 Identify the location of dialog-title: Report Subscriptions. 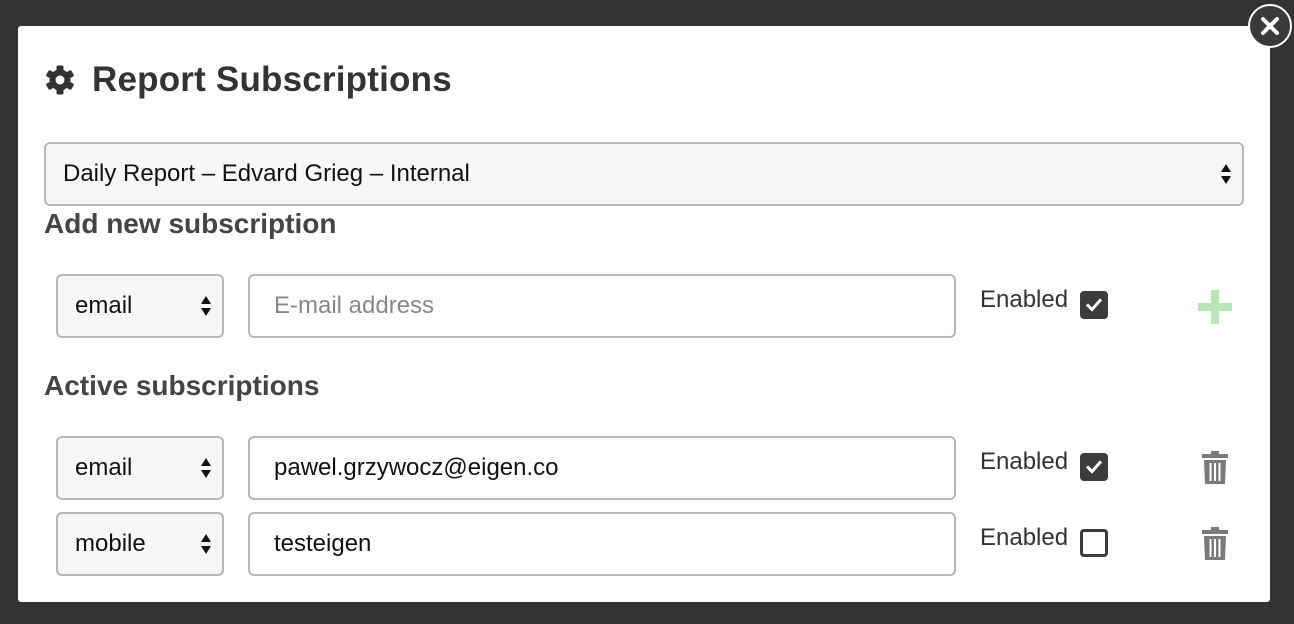
(272, 79).